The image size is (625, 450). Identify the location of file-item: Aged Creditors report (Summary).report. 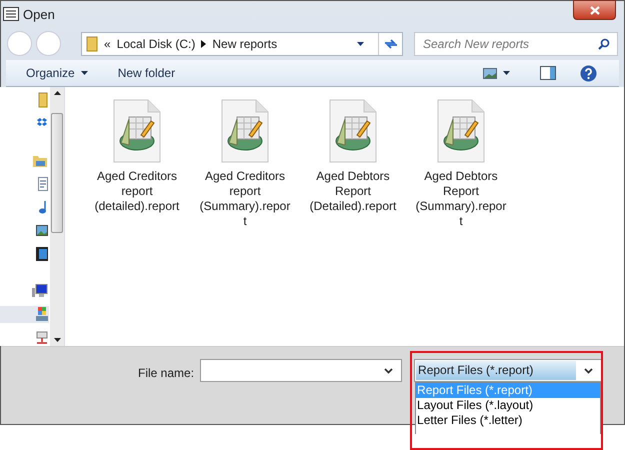
(245, 164).